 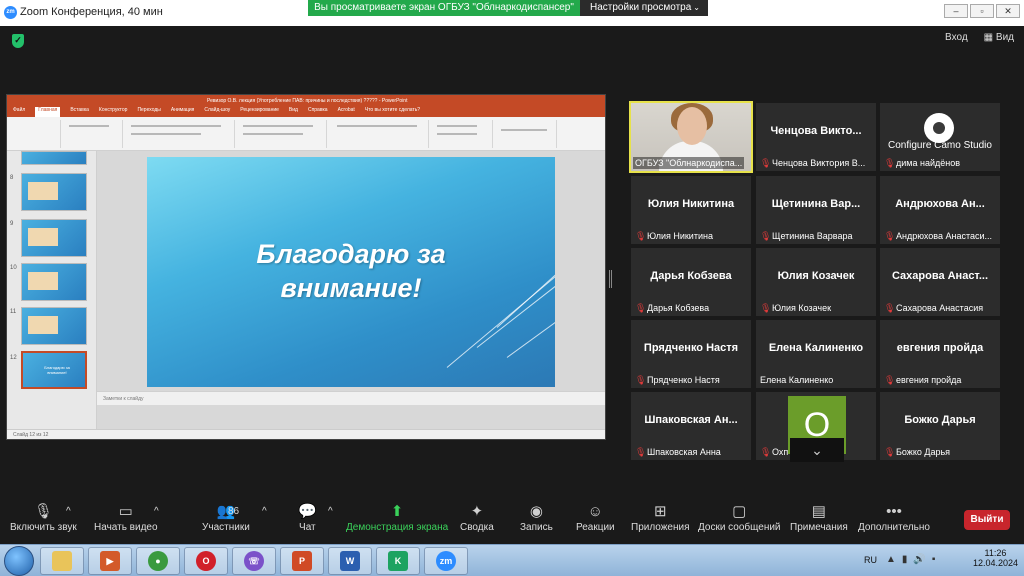 I want to click on tray-app-icon: ▪, so click(x=934, y=559).